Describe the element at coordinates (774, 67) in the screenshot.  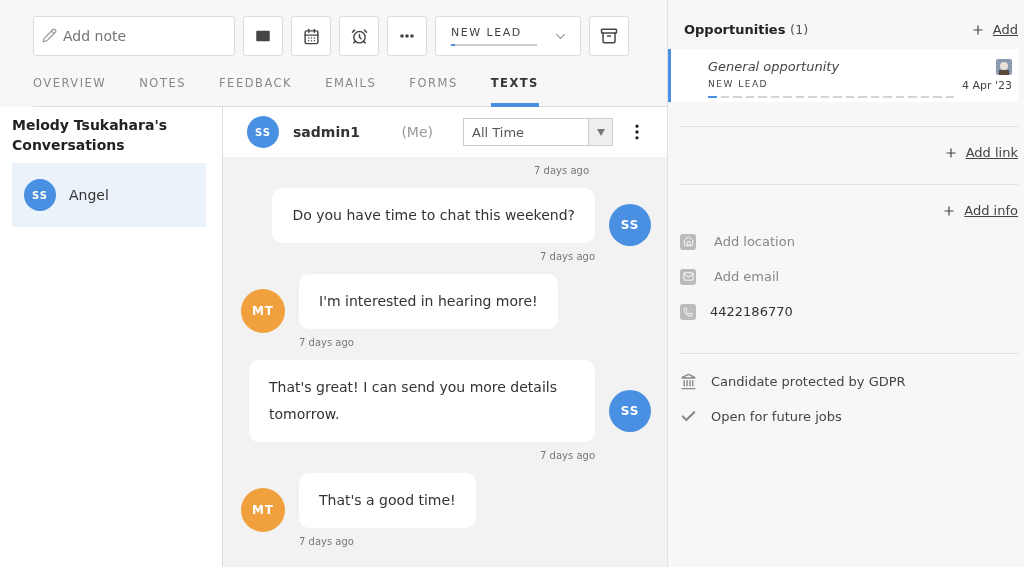
I see `opportunity-name: General opportunity` at that location.